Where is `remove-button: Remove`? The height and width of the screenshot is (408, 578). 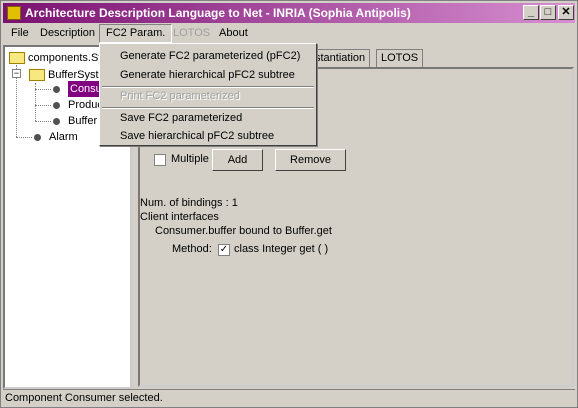
remove-button: Remove is located at coordinates (310, 160).